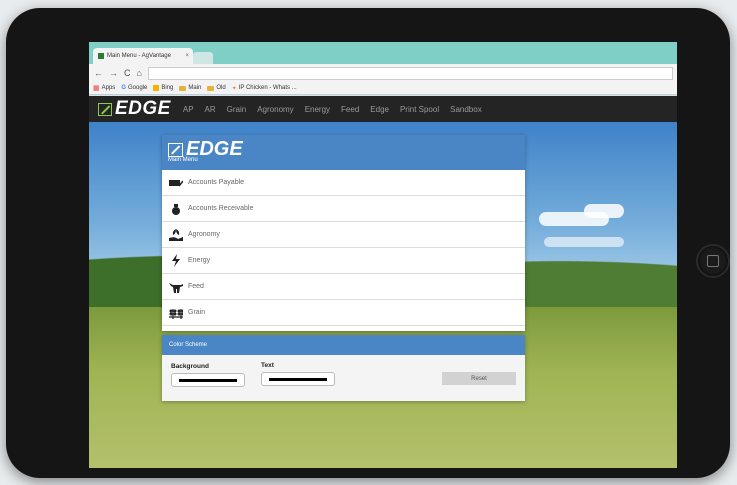 This screenshot has width=737, height=485. I want to click on nav-grain: Grain, so click(237, 109).